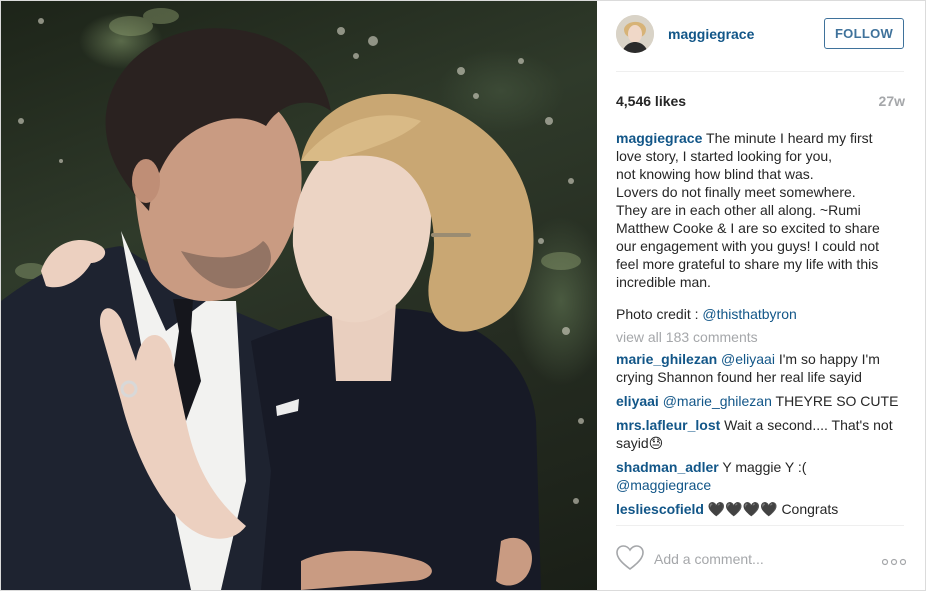  Describe the element at coordinates (864, 33) in the screenshot. I see `follow-button: FOLLOW` at that location.